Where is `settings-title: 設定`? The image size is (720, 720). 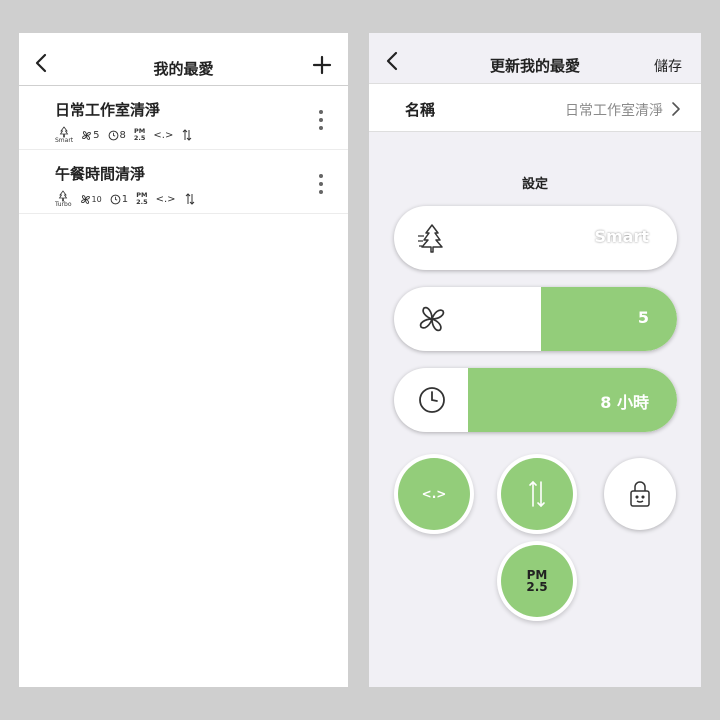 settings-title: 設定 is located at coordinates (534, 184).